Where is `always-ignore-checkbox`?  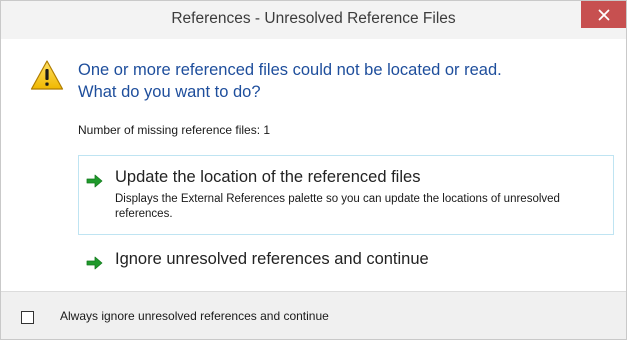 always-ignore-checkbox is located at coordinates (27, 317).